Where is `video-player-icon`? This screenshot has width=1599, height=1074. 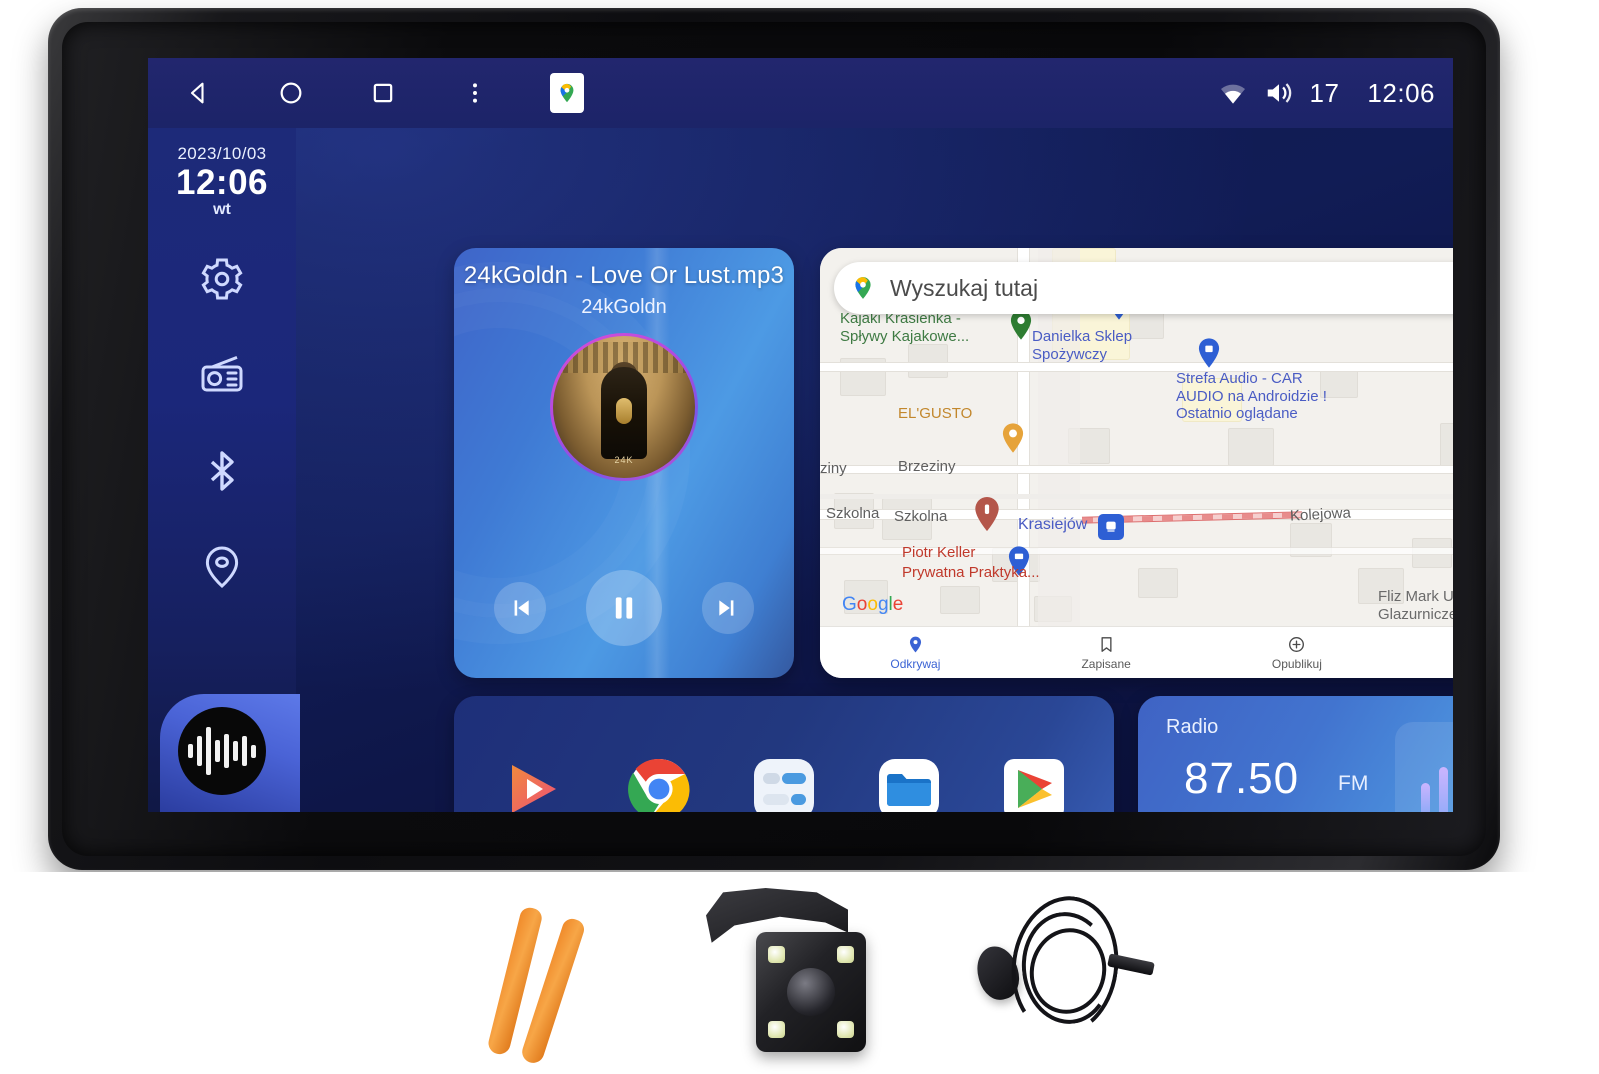 video-player-icon is located at coordinates (534, 783).